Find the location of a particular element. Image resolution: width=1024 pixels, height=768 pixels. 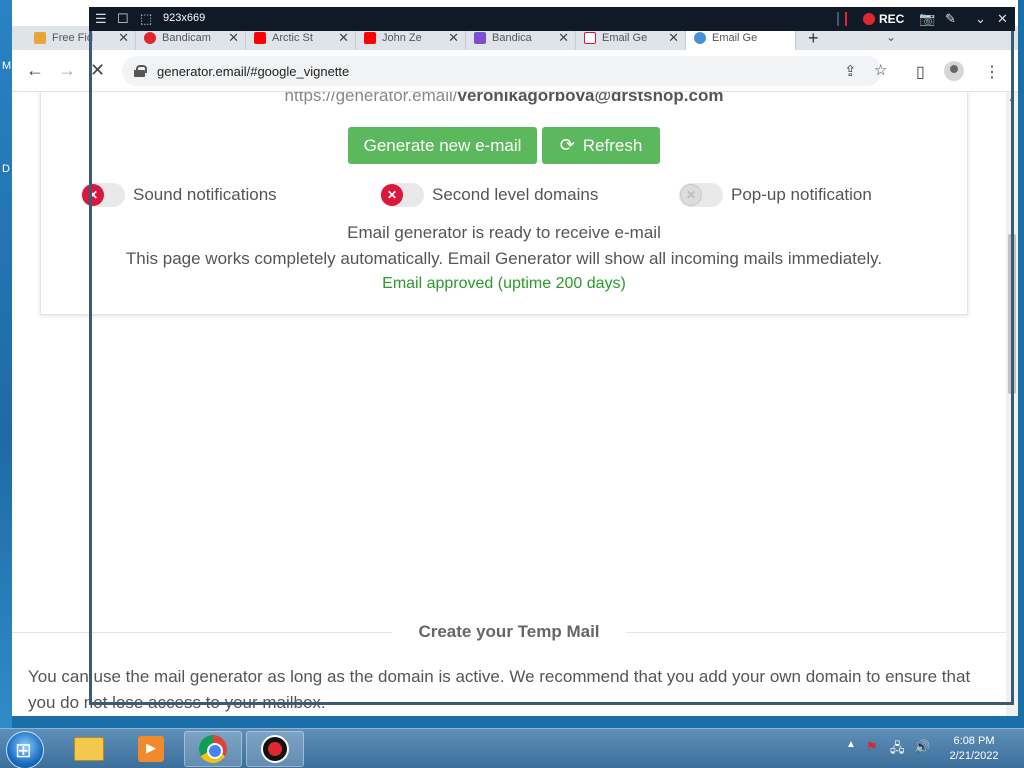

bandicam-button is located at coordinates (275, 749).